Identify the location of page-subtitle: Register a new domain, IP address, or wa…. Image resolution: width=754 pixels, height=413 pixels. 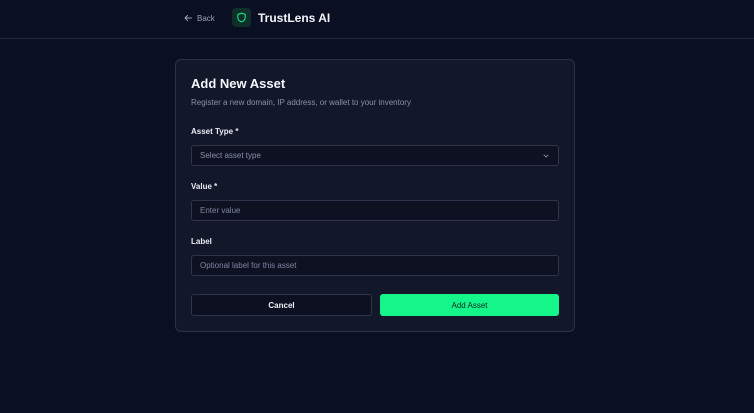
(301, 102).